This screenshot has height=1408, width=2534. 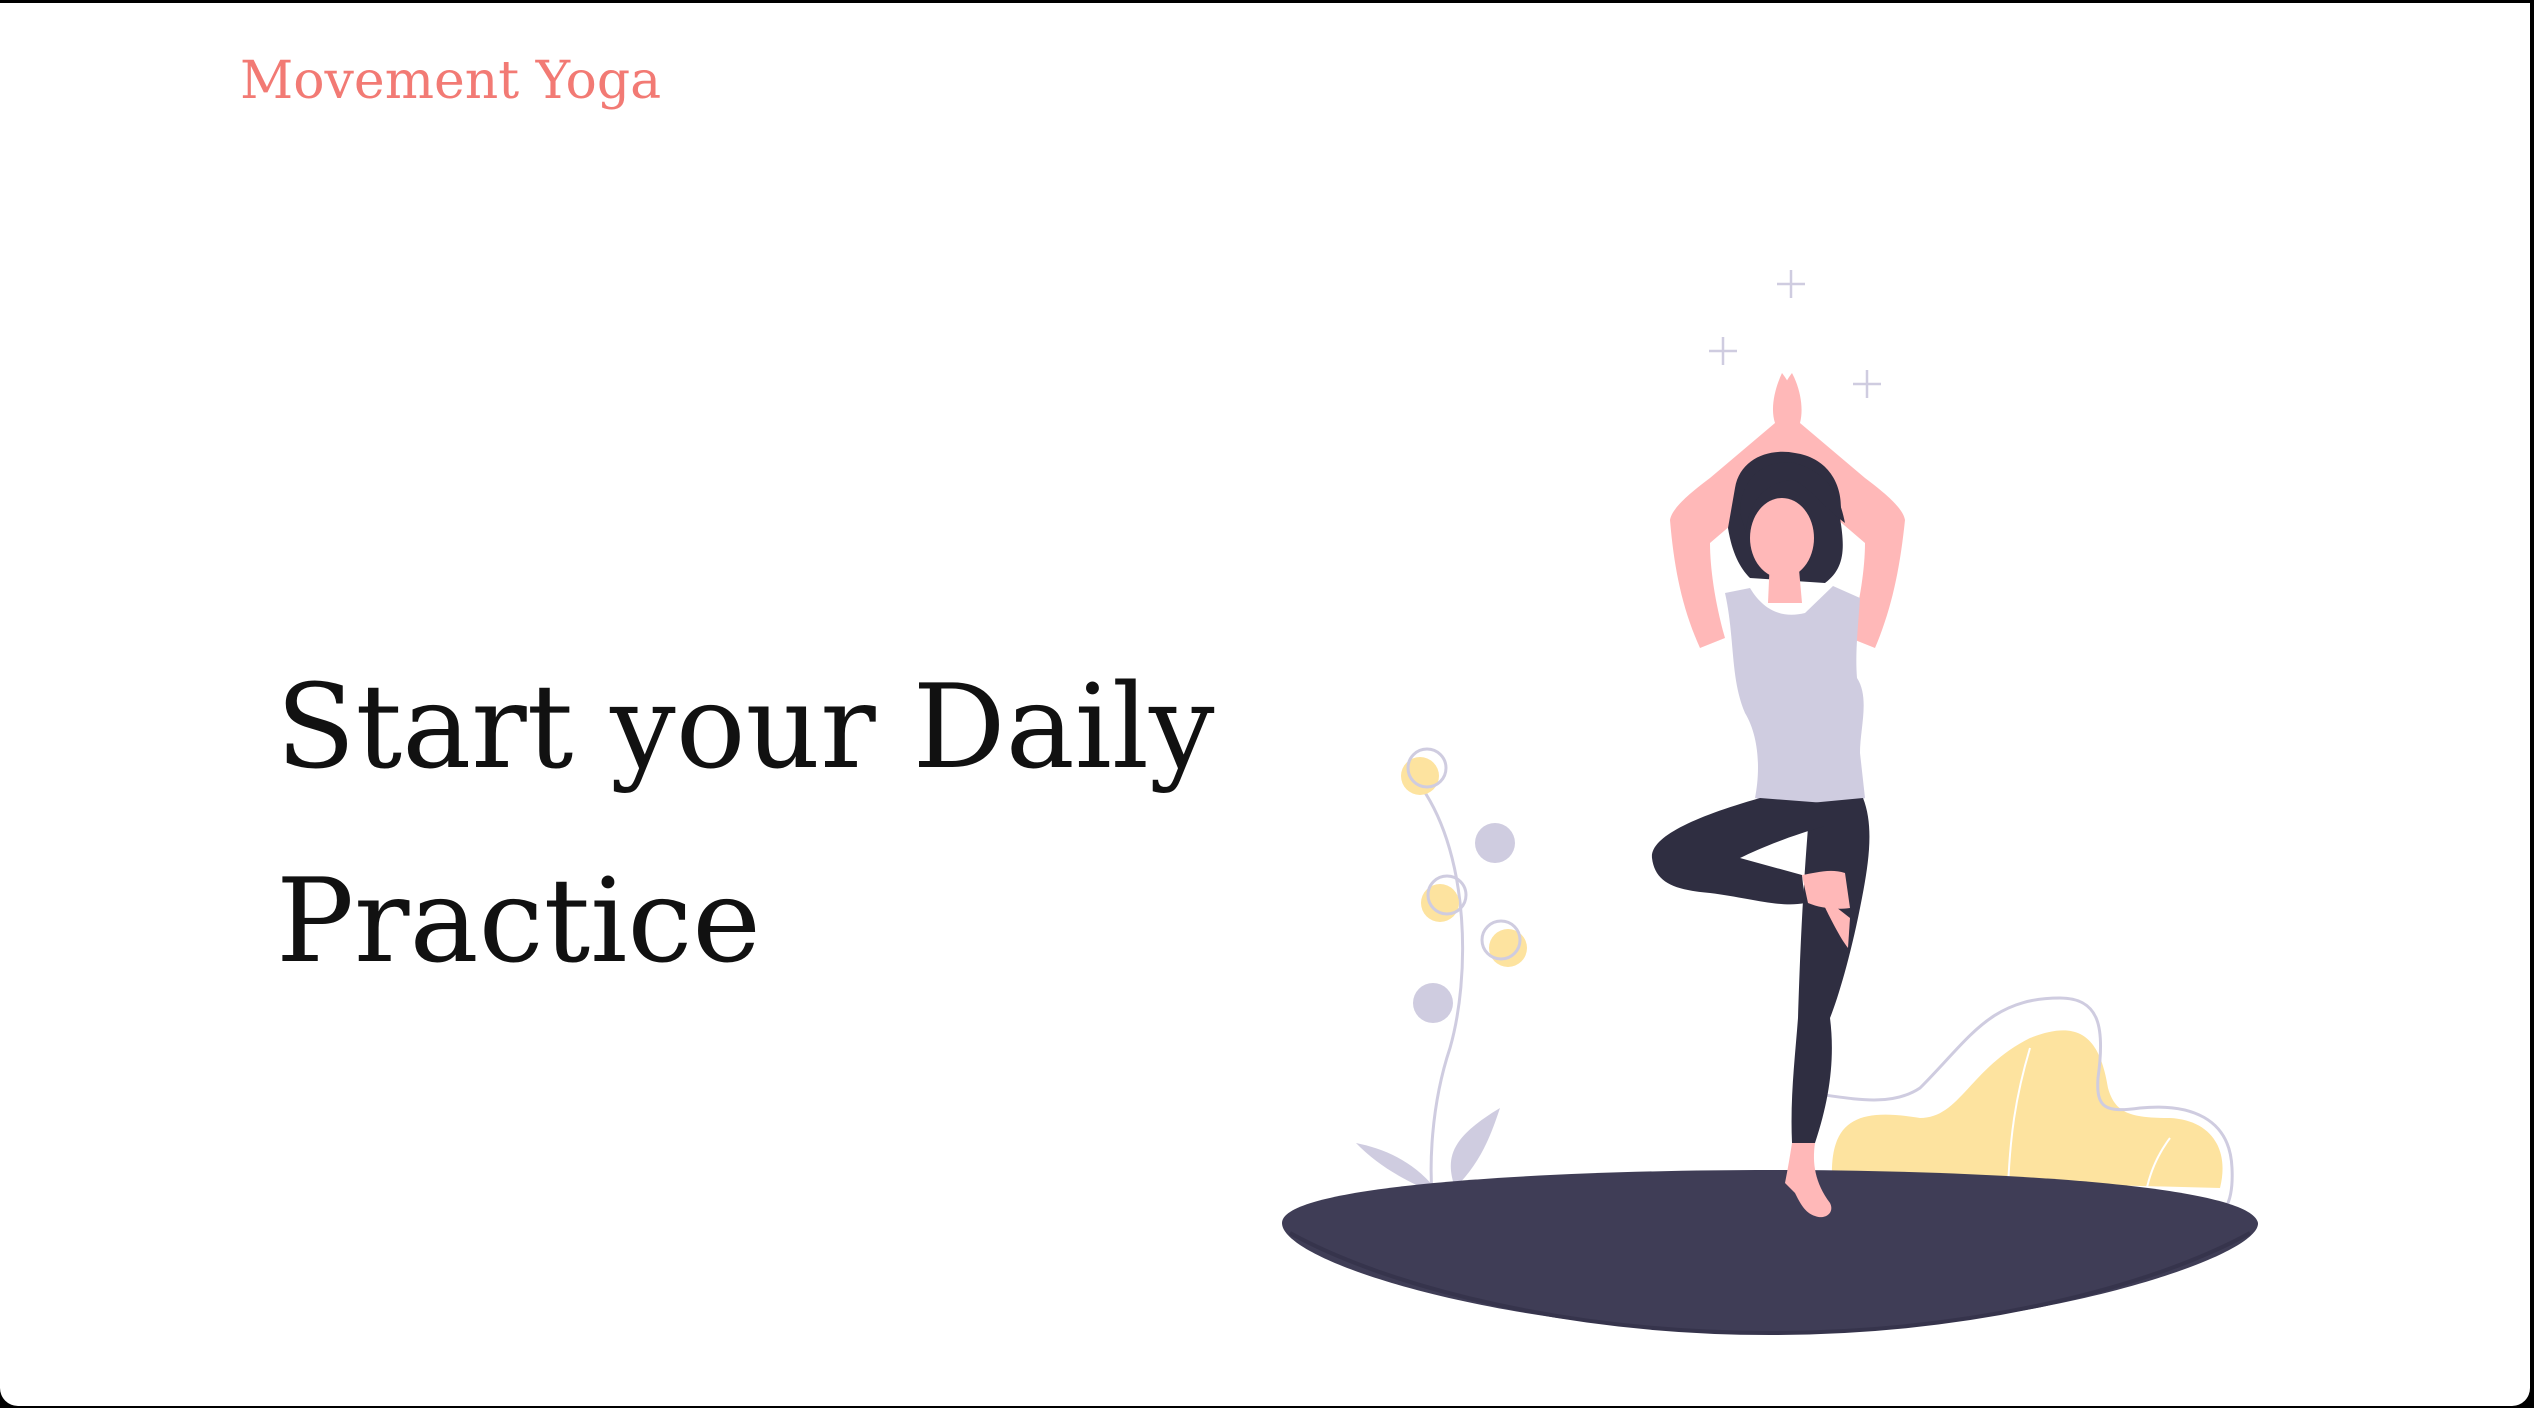 What do you see at coordinates (1770, 1253) in the screenshot?
I see `yoga-mat` at bounding box center [1770, 1253].